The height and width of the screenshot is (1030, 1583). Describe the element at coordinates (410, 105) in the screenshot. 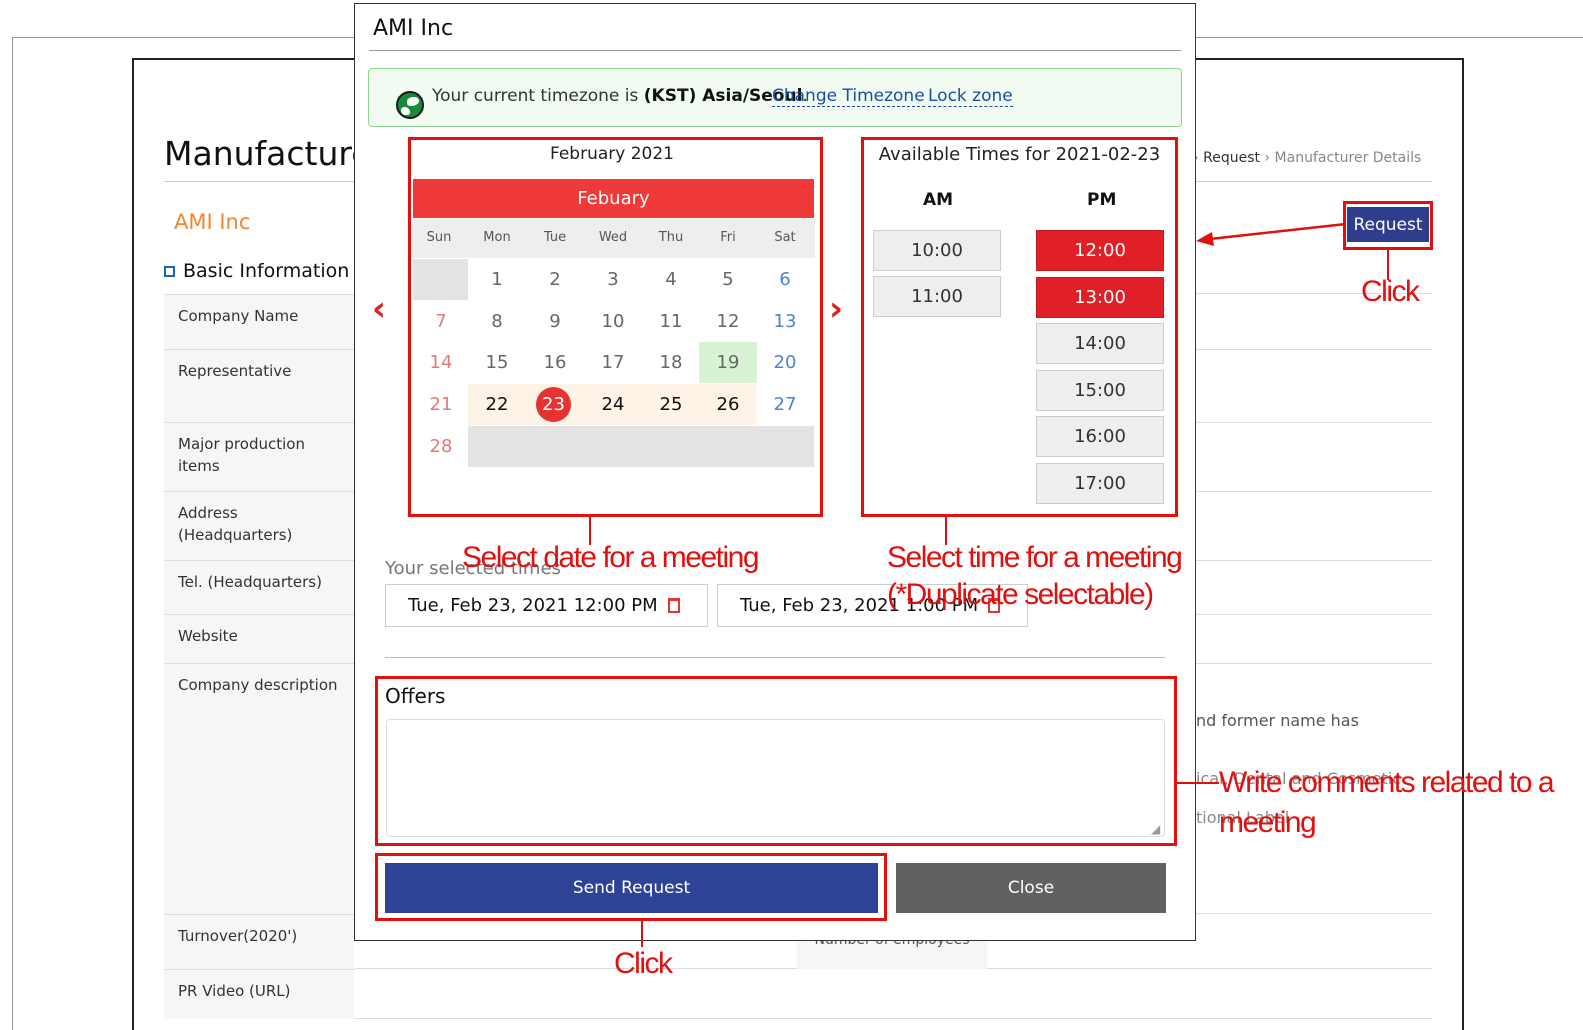

I see `globe-icon` at that location.